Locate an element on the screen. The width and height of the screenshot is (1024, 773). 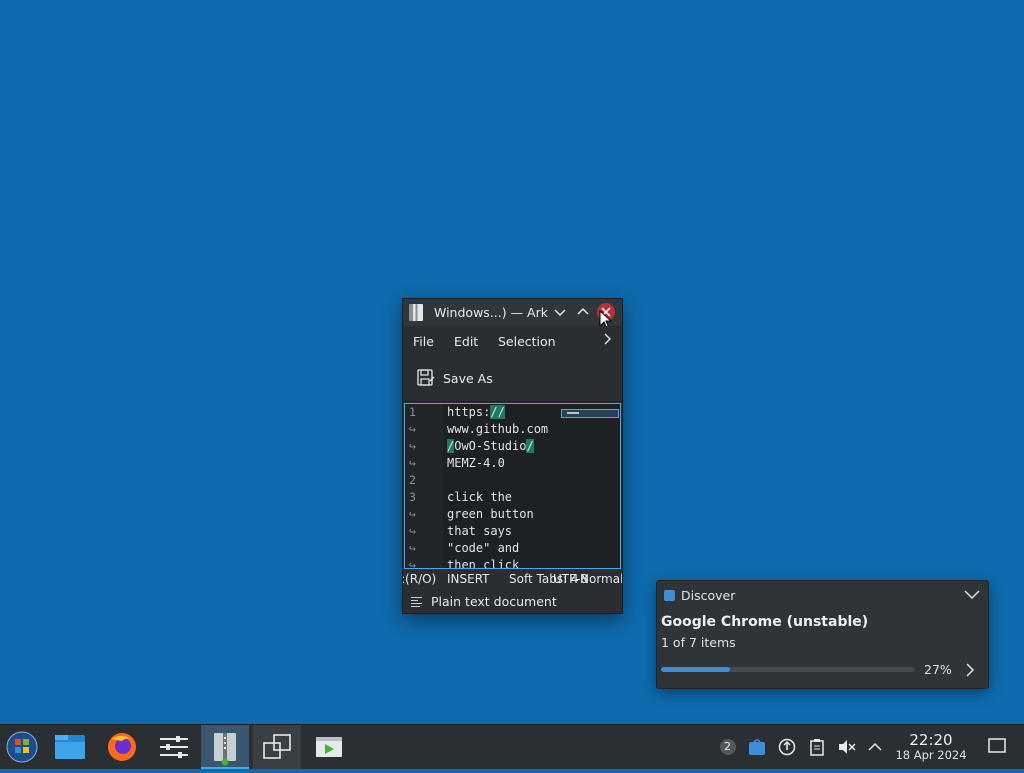
notification-title: Google Chrome (unstable) is located at coordinates (765, 622).